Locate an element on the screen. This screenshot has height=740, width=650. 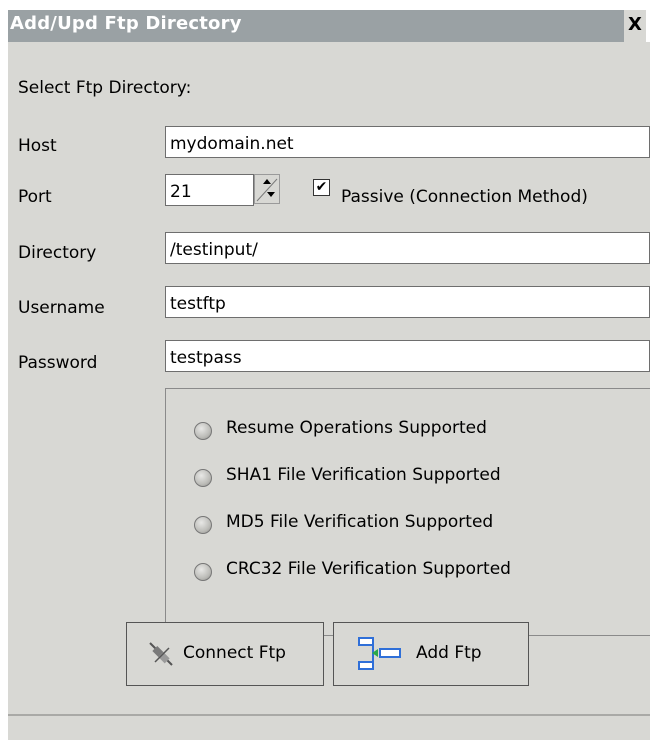
connect-ftp-button: Connect Ftp is located at coordinates (225, 654).